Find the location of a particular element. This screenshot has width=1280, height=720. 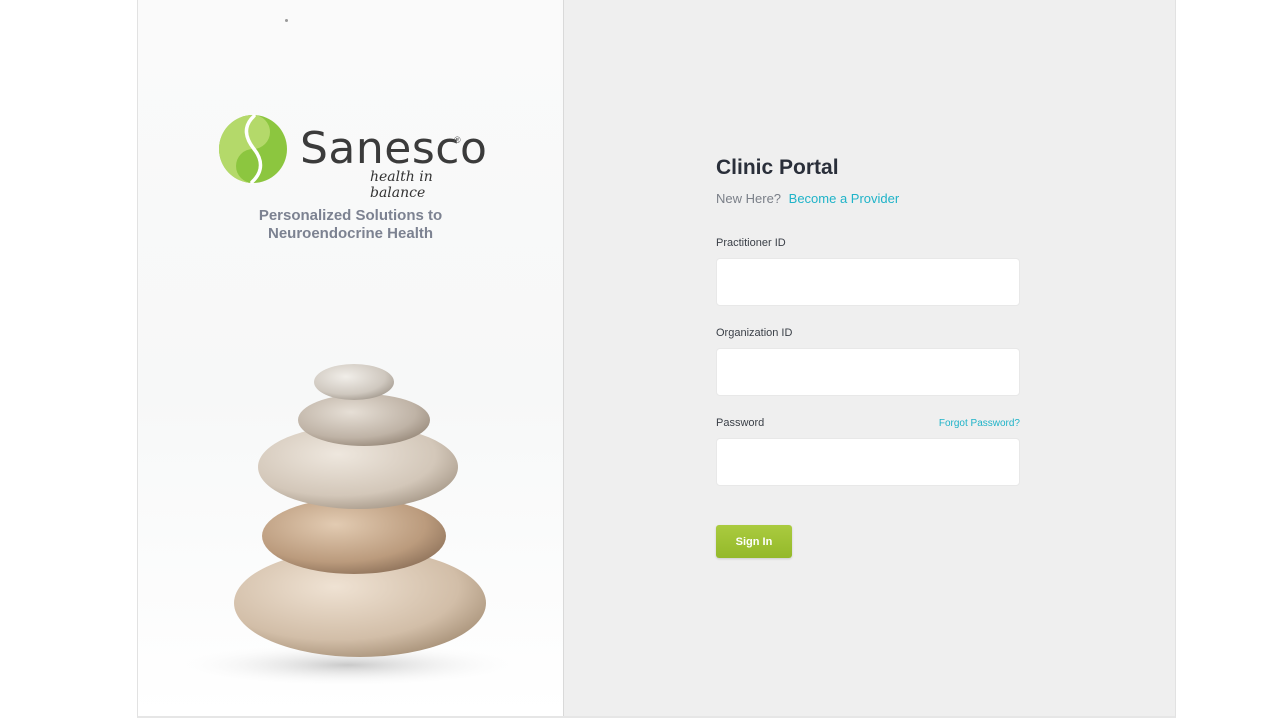

organization-id-input is located at coordinates (868, 372).